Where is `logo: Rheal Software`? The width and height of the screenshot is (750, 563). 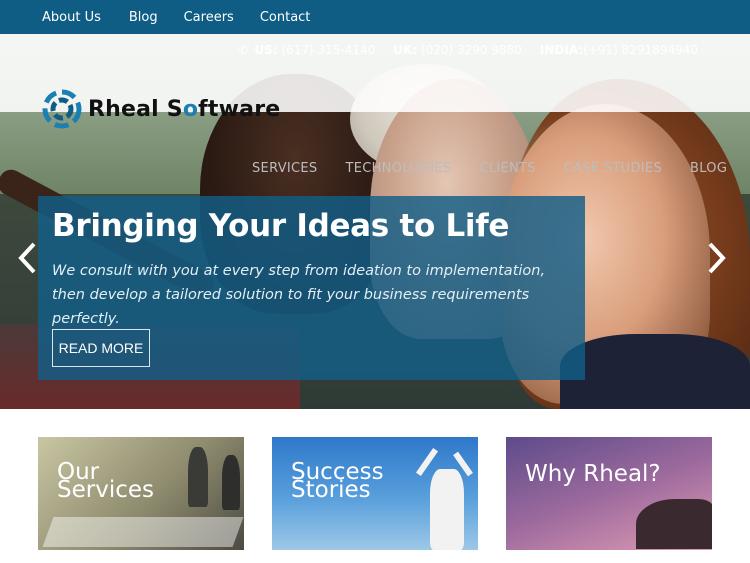
logo: Rheal Software is located at coordinates (161, 109).